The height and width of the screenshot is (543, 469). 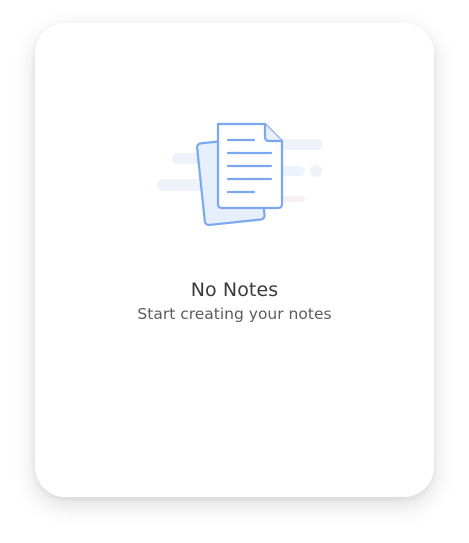 What do you see at coordinates (250, 166) in the screenshot?
I see `front-document` at bounding box center [250, 166].